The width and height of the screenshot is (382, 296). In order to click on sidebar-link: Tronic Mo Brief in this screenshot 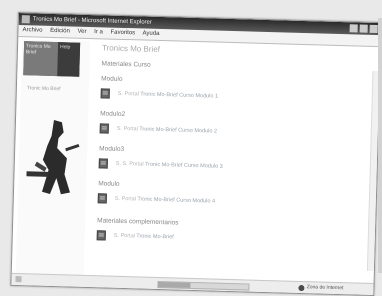, I will do `click(58, 89)`.